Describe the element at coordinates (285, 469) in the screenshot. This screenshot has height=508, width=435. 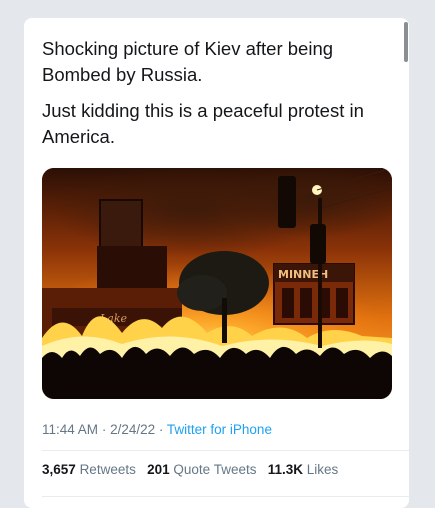
I see `likes-count: 11.3K` at that location.